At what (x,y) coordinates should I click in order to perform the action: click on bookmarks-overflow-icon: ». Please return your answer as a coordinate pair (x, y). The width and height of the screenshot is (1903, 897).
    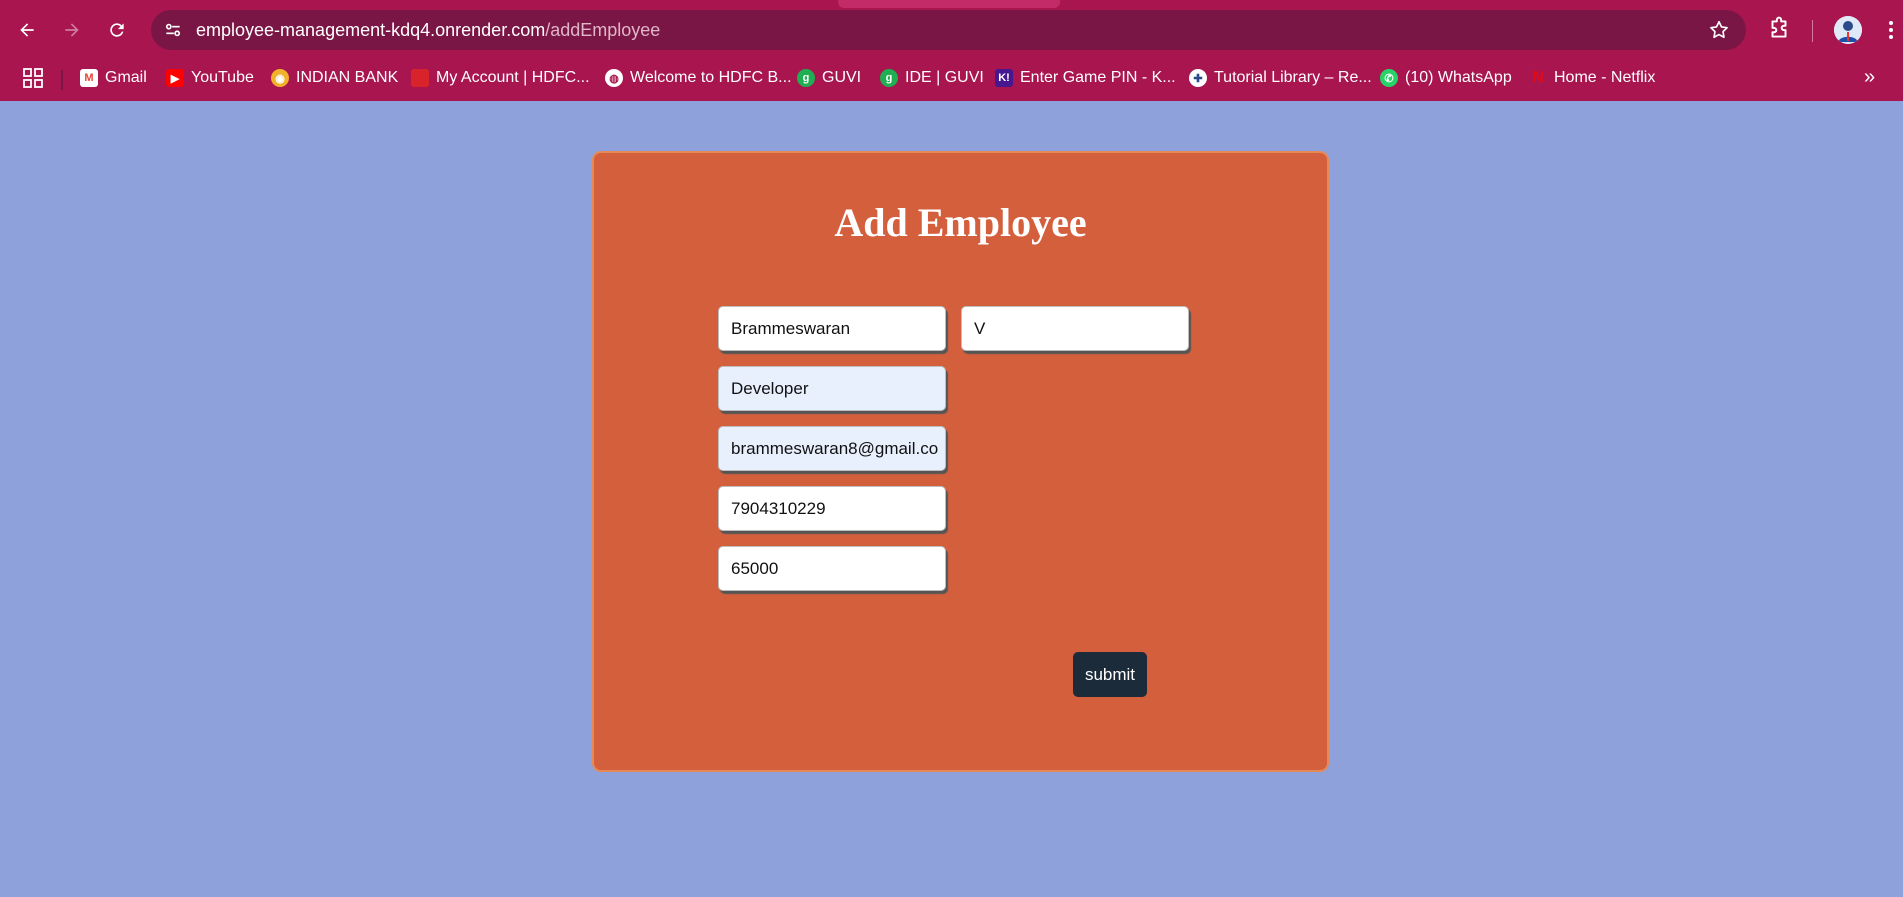
    Looking at the image, I should click on (1869, 77).